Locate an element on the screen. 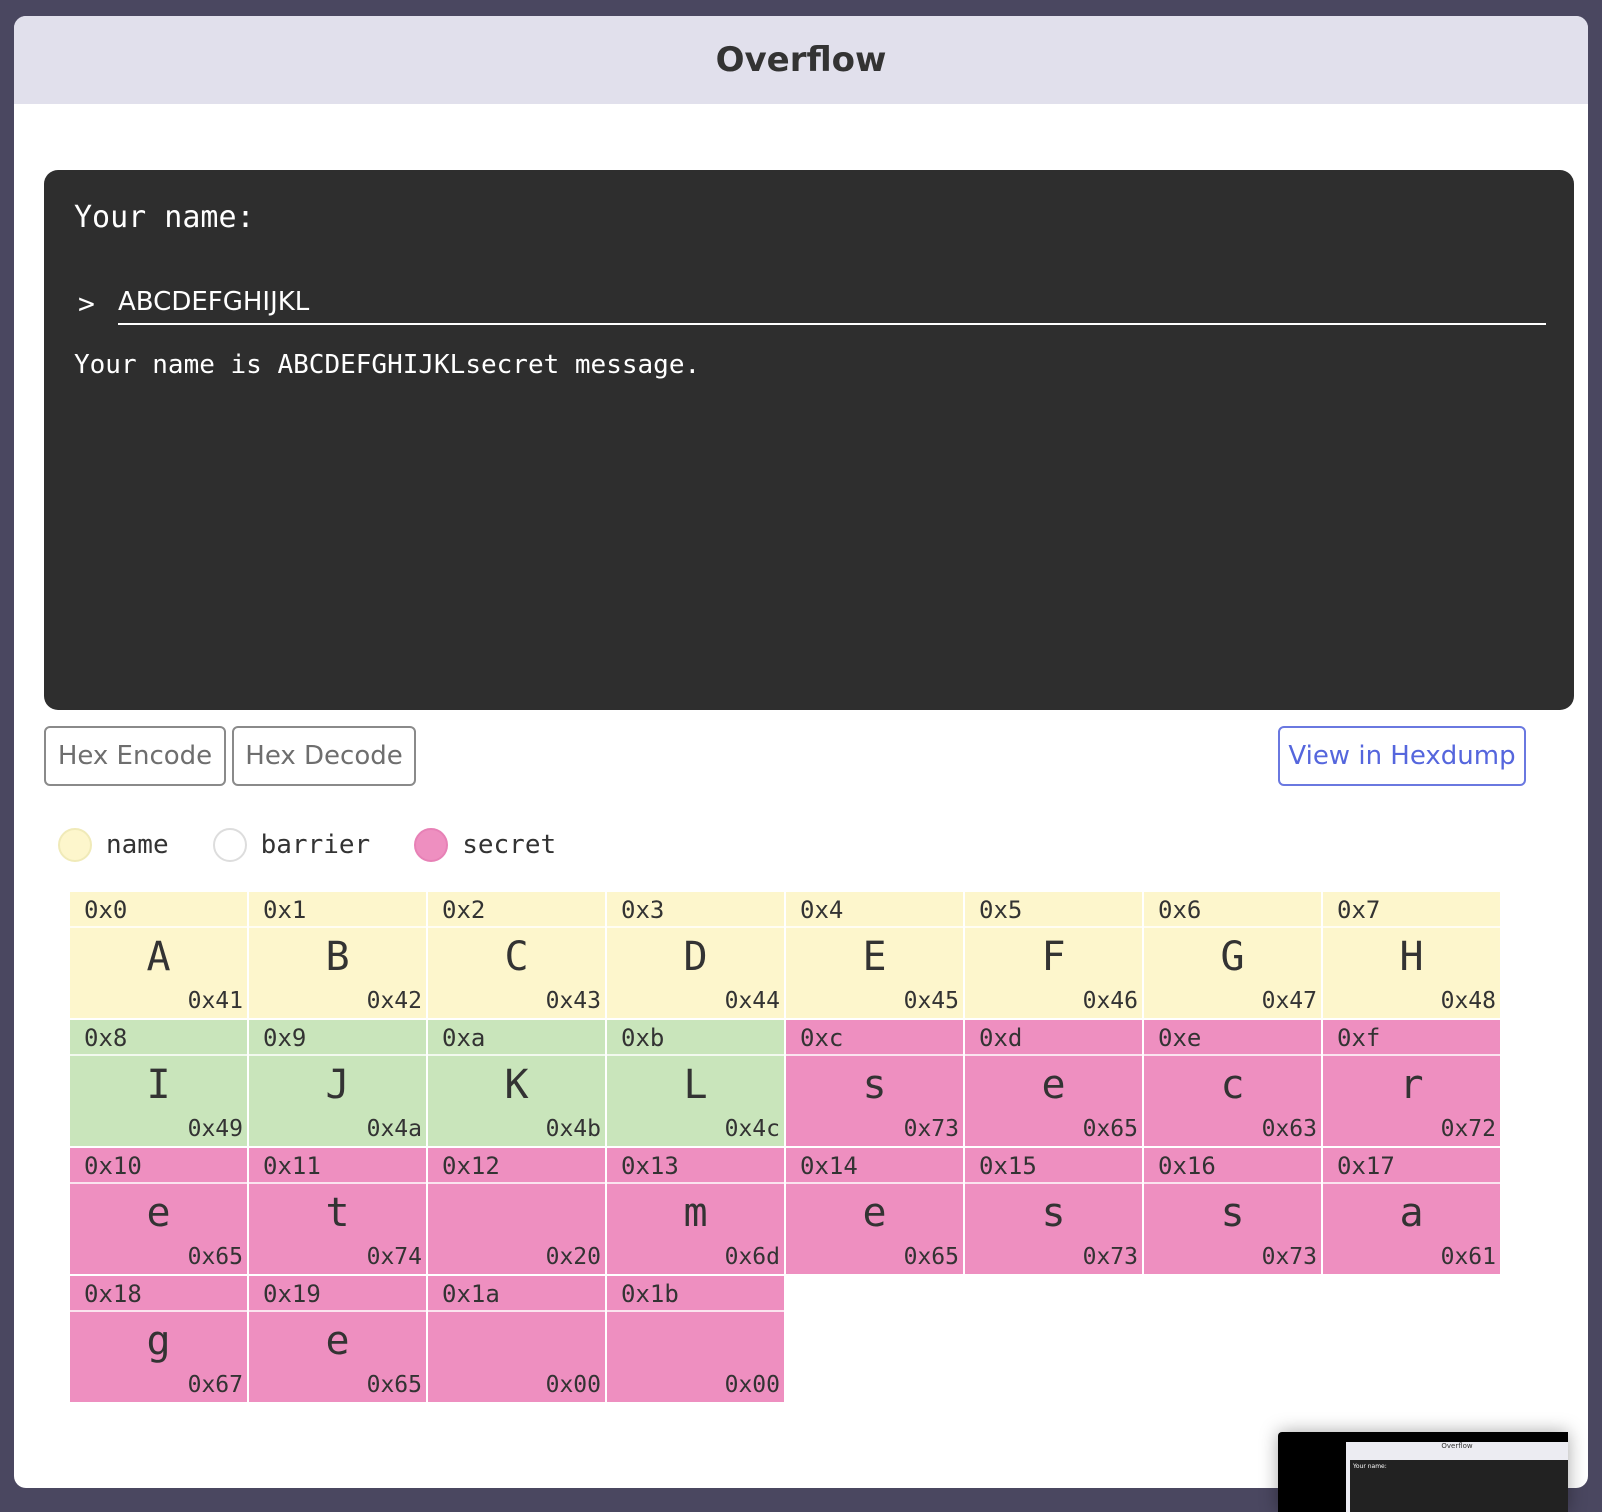 Image resolution: width=1602 pixels, height=1512 pixels. memory-cell: 0x1a 0x00 is located at coordinates (516, 1339).